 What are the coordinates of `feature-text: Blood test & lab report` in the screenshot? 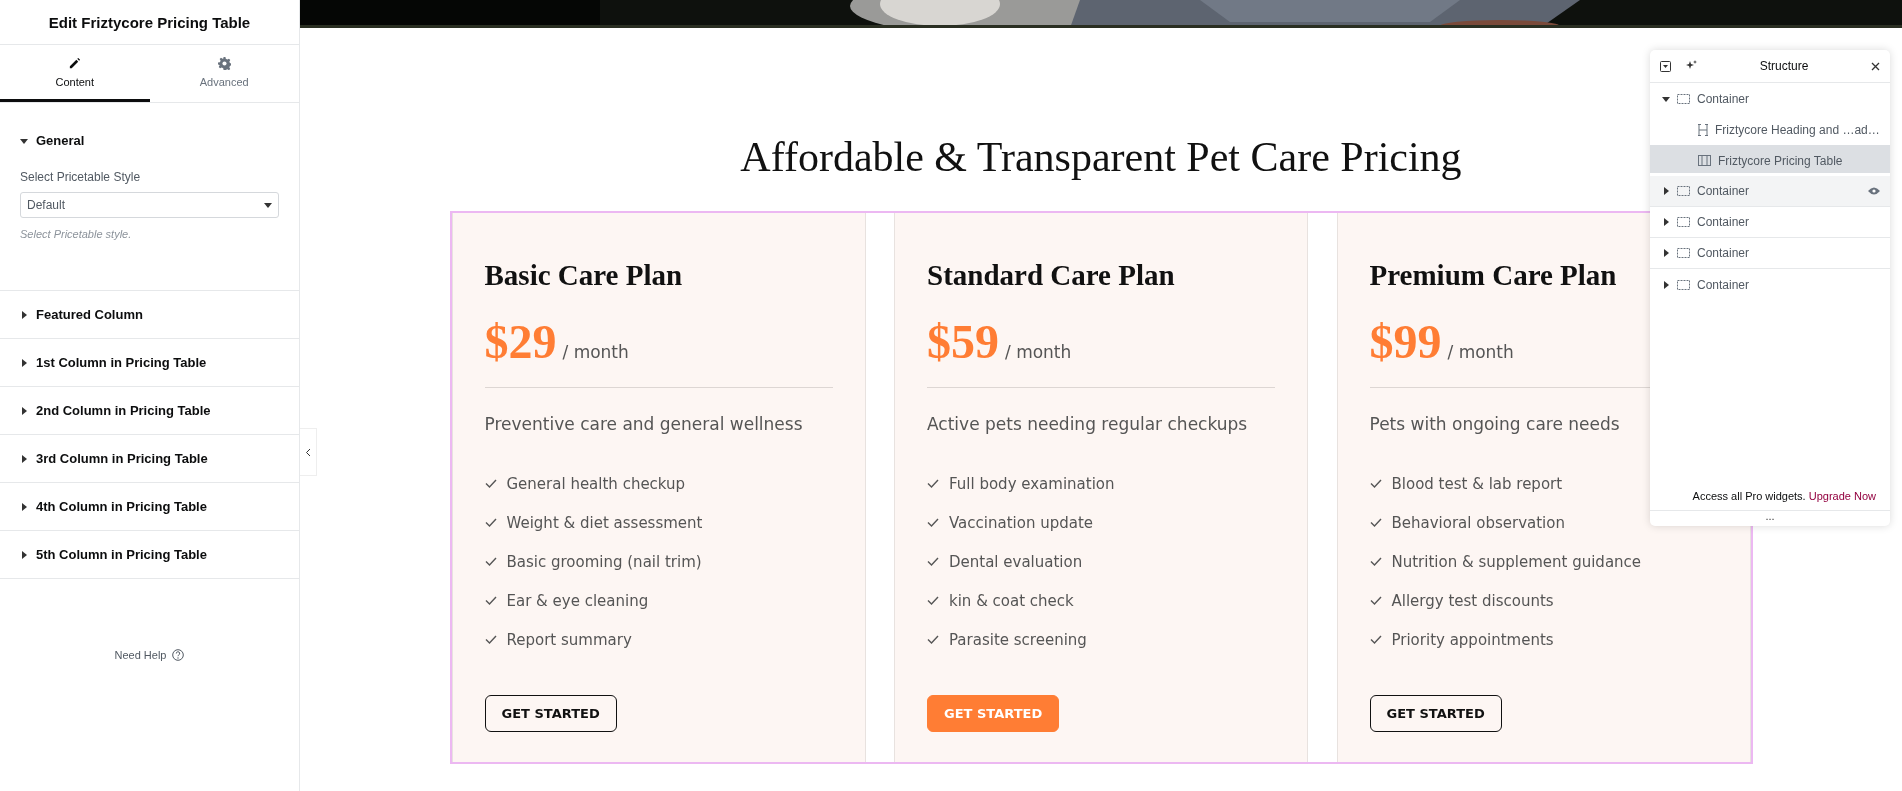 It's located at (1477, 483).